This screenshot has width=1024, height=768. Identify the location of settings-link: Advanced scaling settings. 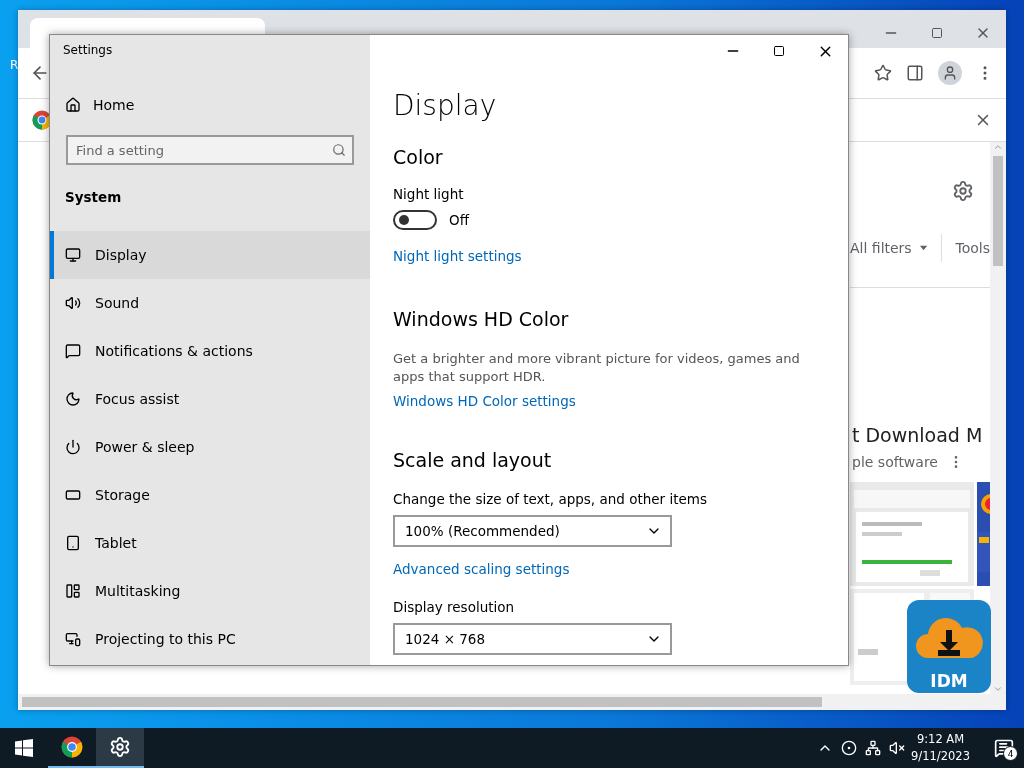
(481, 569).